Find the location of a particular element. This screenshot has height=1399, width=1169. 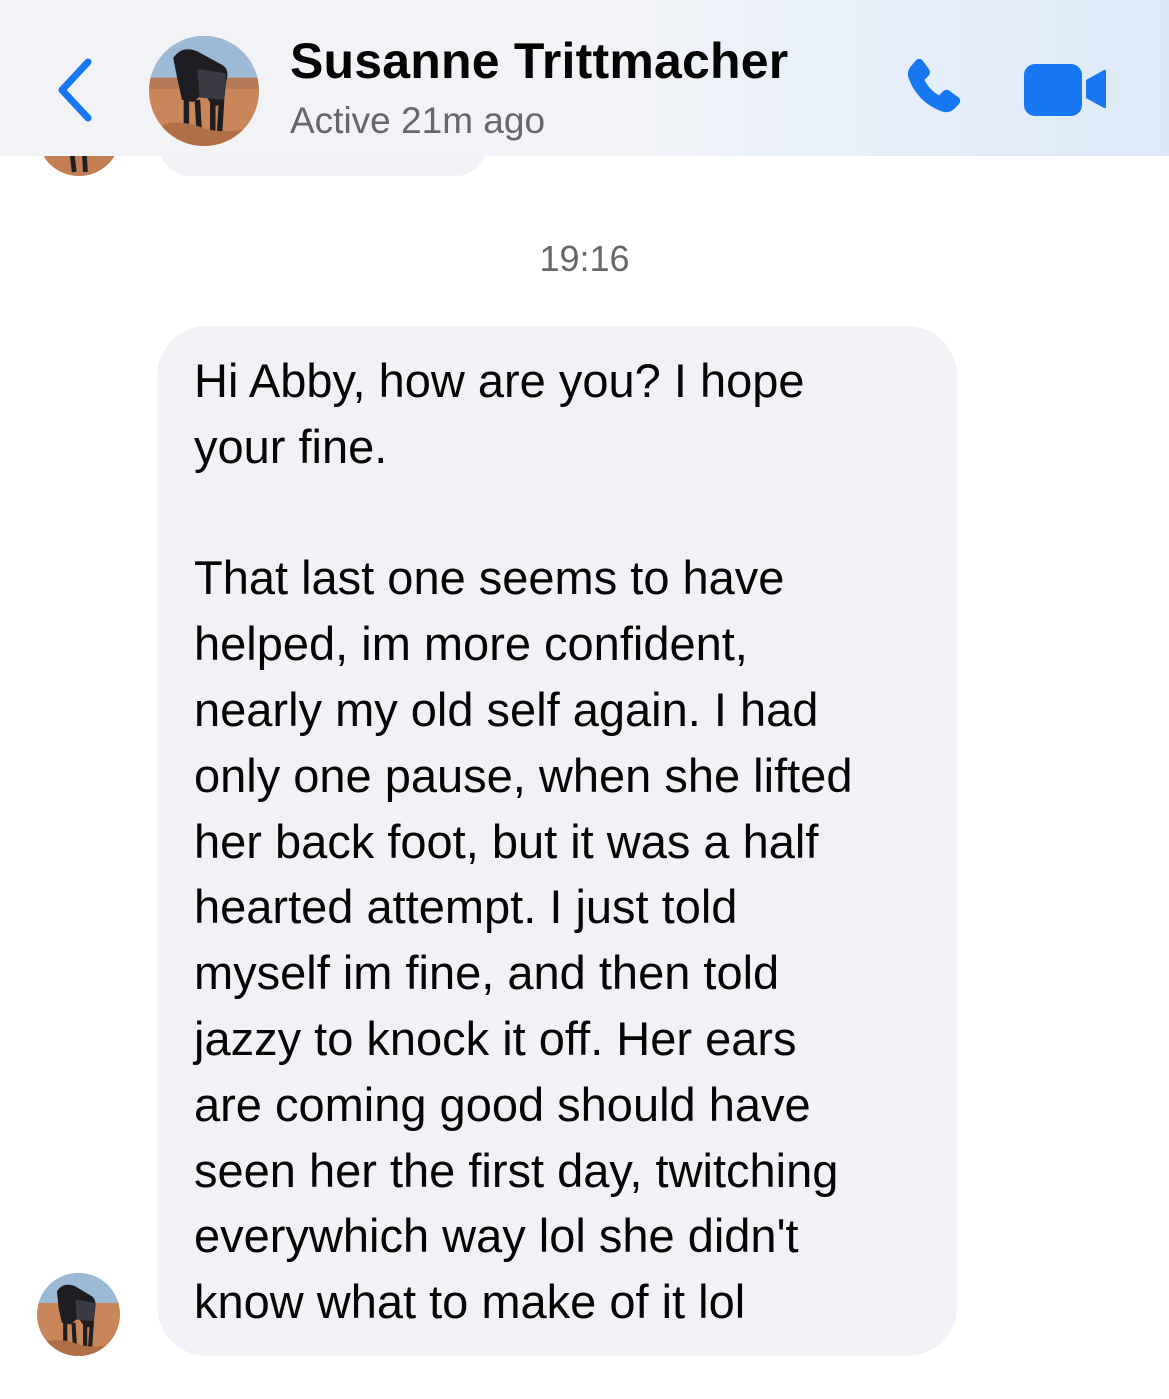

active-status: Active 21m ago is located at coordinates (418, 120).